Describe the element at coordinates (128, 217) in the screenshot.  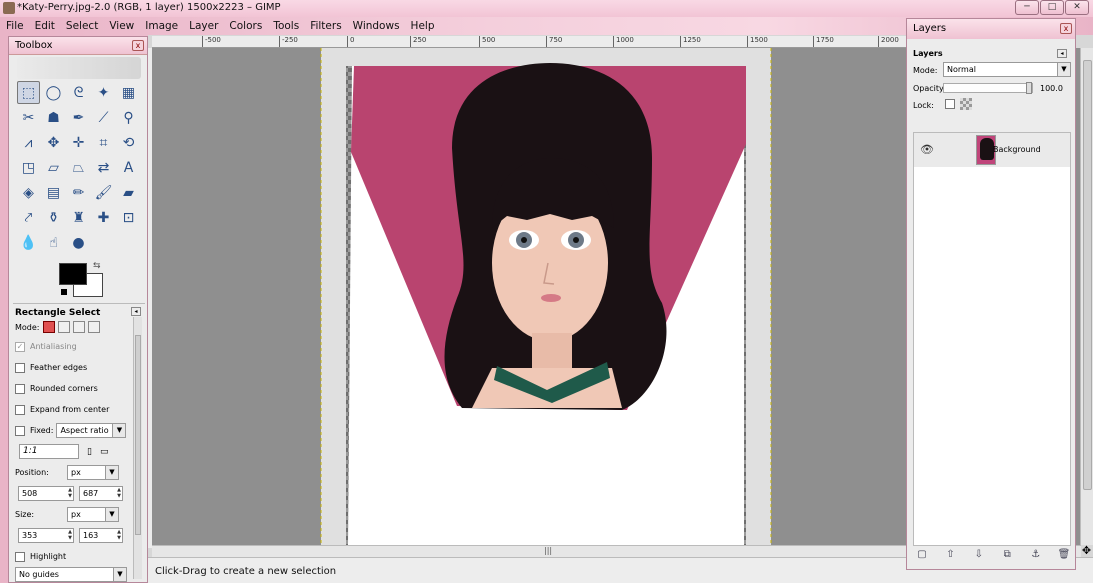
I see `perspective-clone-icon: ⊡` at that location.